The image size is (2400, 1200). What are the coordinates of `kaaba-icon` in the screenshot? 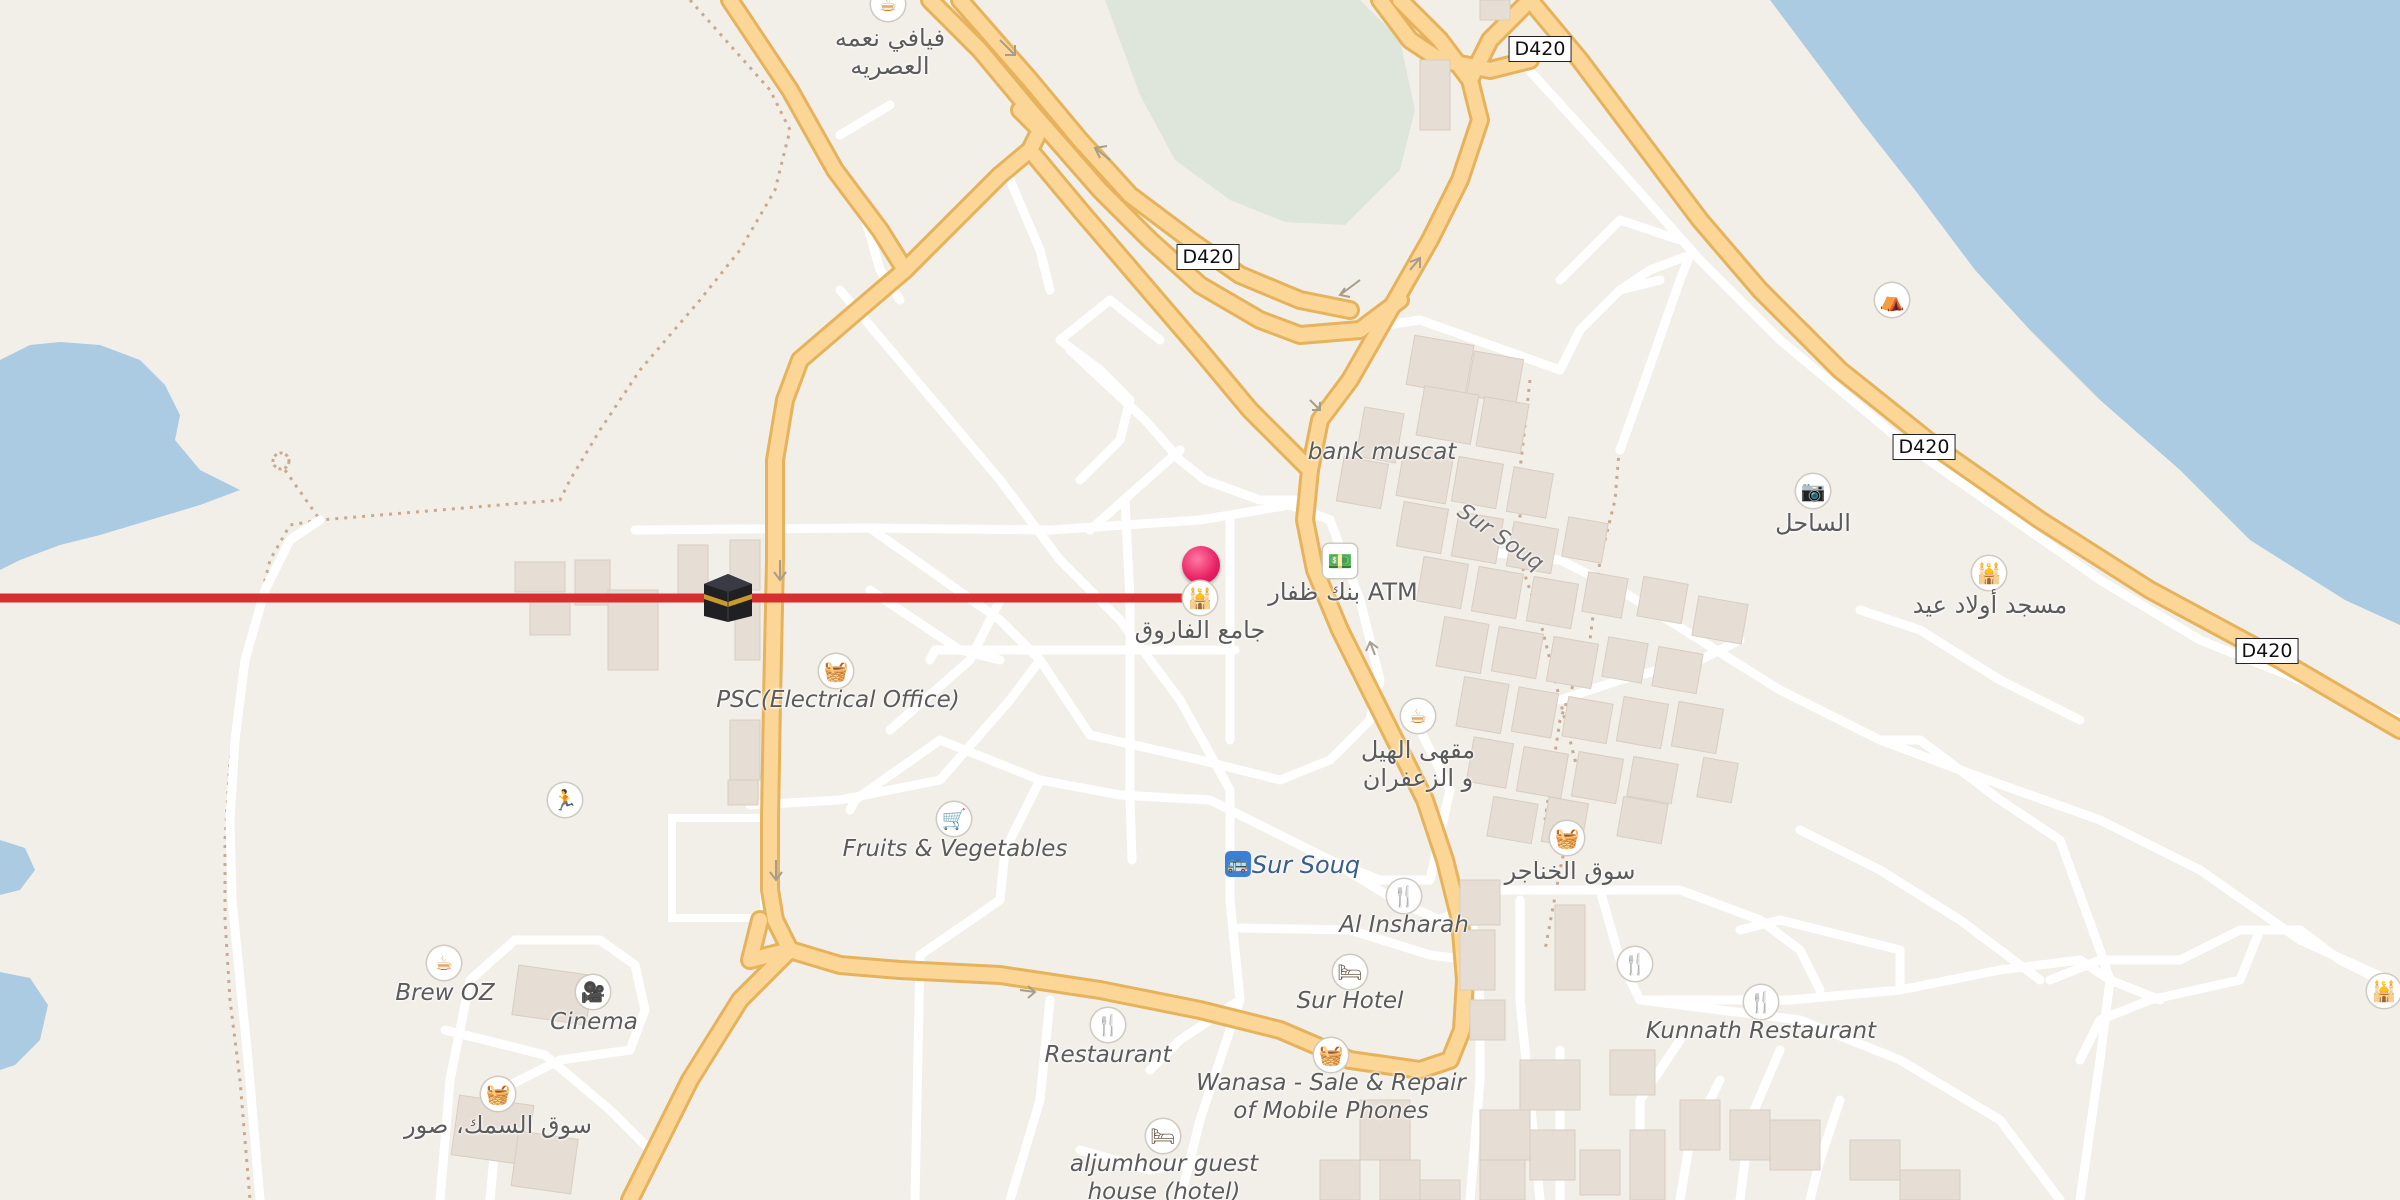 It's located at (728, 598).